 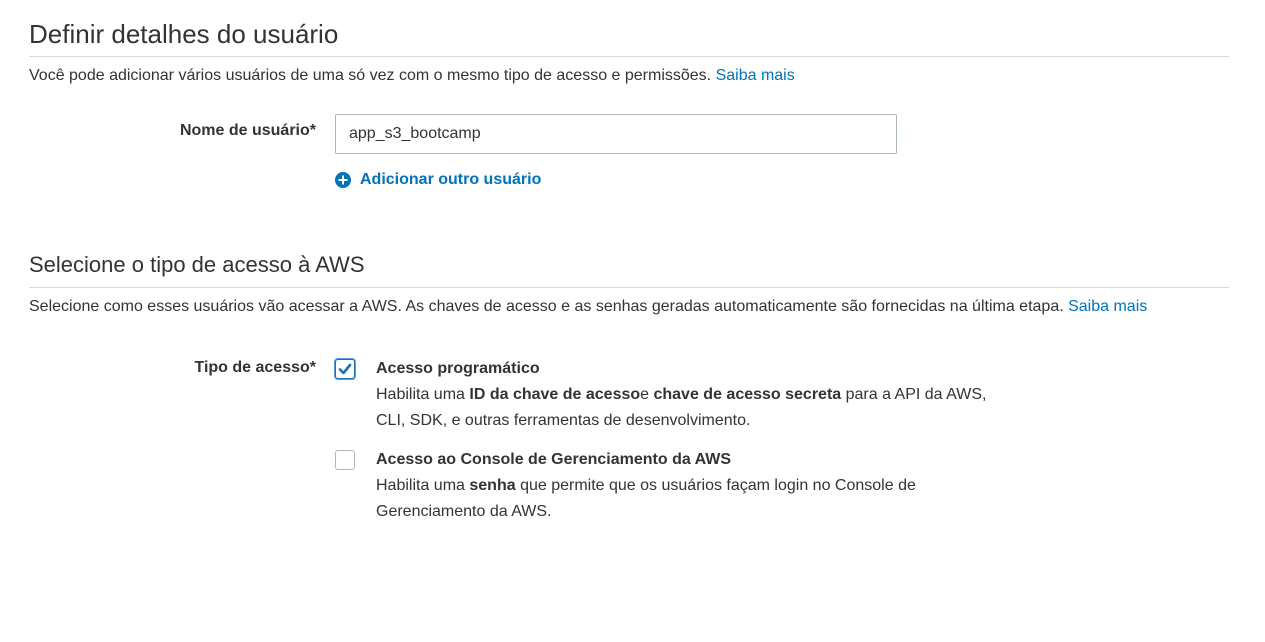 I want to click on access-type-label: Tipo de acesso*, so click(x=255, y=367).